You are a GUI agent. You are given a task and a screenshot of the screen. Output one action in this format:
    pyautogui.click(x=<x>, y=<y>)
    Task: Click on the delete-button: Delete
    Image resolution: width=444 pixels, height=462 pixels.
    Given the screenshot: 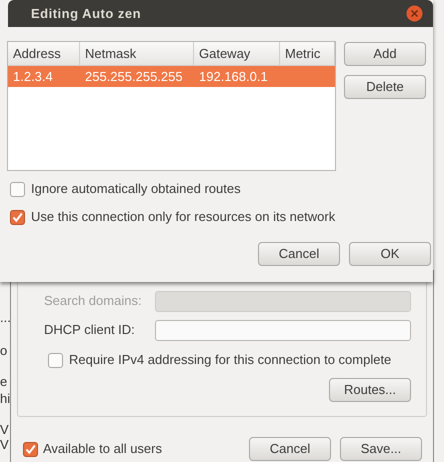 What is the action you would take?
    pyautogui.click(x=385, y=87)
    